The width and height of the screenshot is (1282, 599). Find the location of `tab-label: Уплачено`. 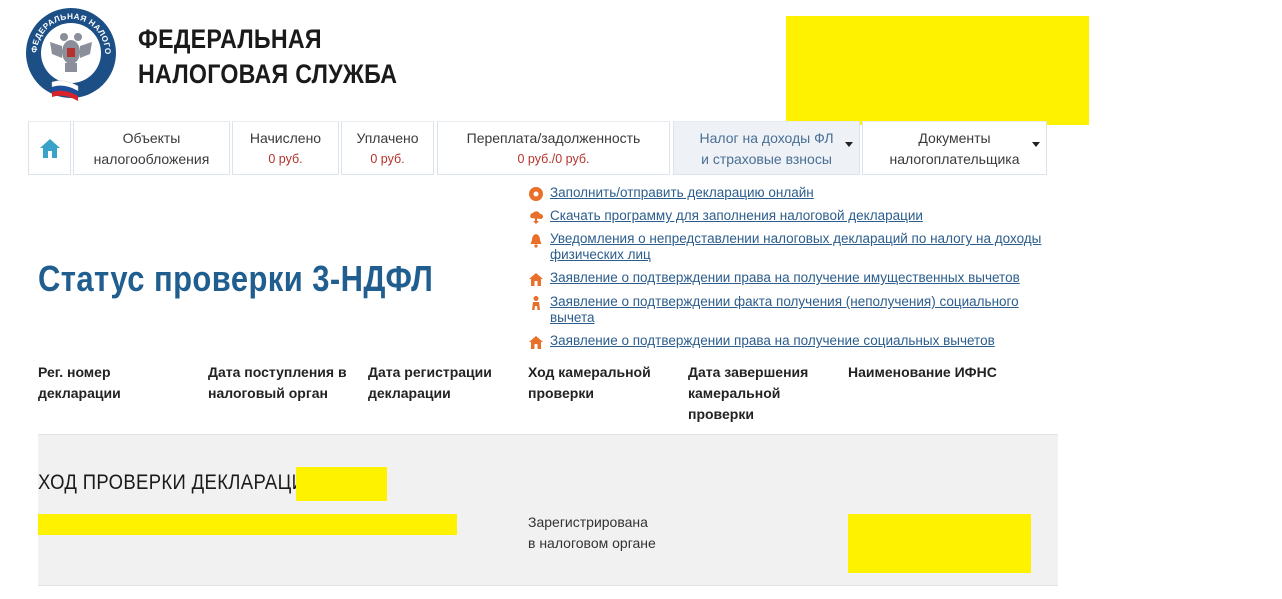

tab-label: Уплачено is located at coordinates (387, 138).